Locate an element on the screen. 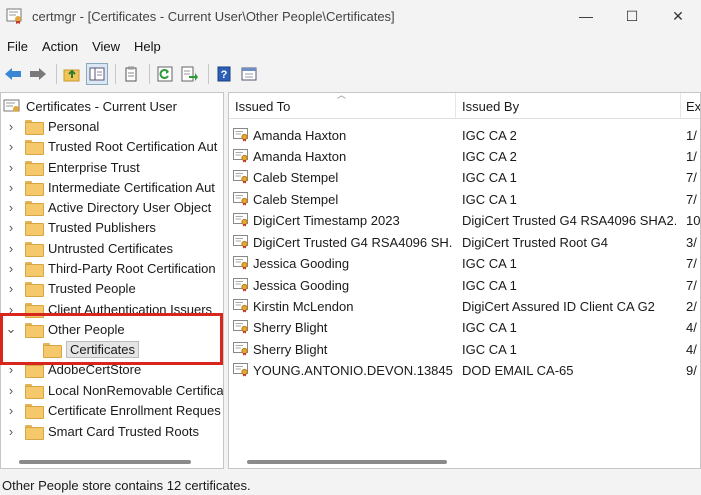 This screenshot has width=701, height=495. refresh-icon is located at coordinates (165, 74).